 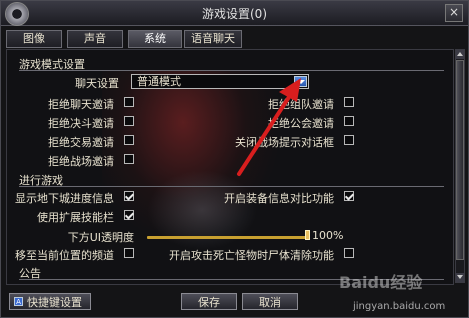 What do you see at coordinates (34, 39) in the screenshot?
I see `tab-graphics: 图像` at bounding box center [34, 39].